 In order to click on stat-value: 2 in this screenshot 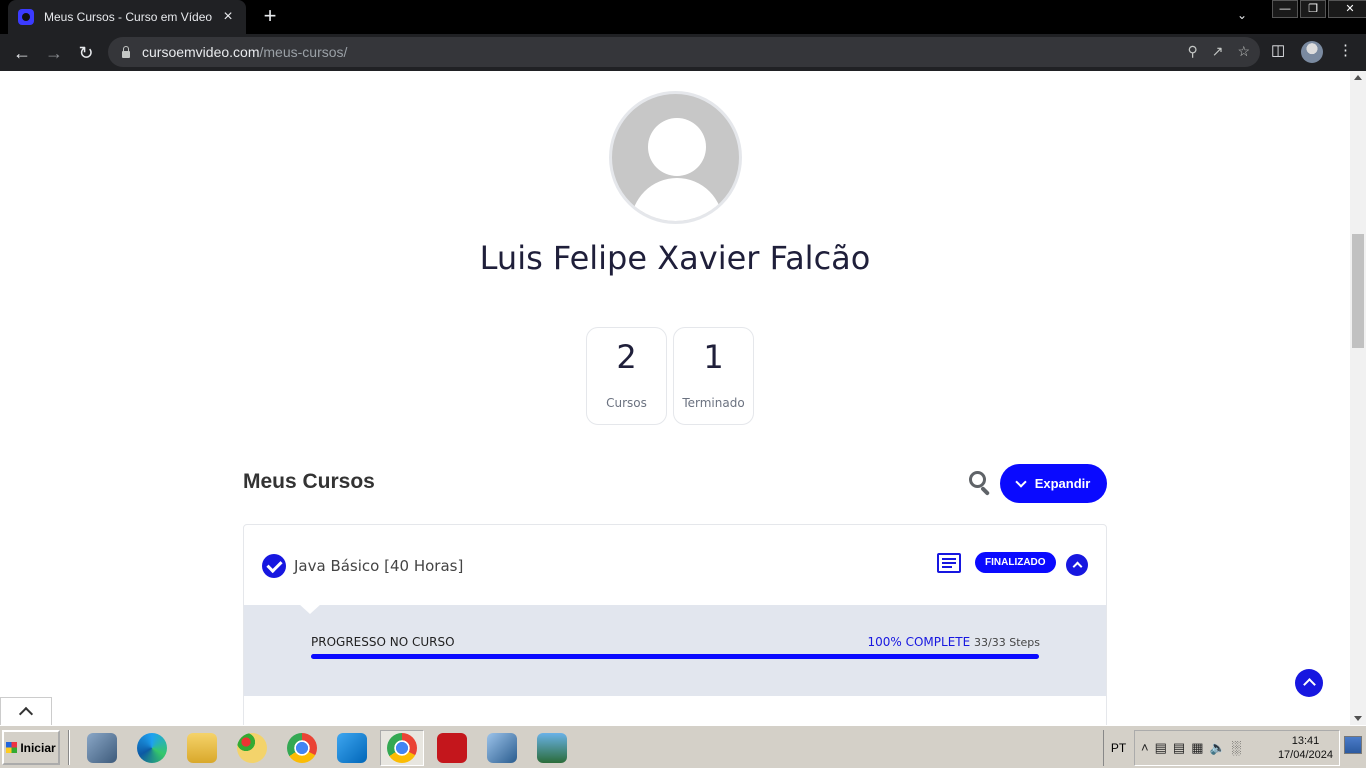, I will do `click(626, 357)`.